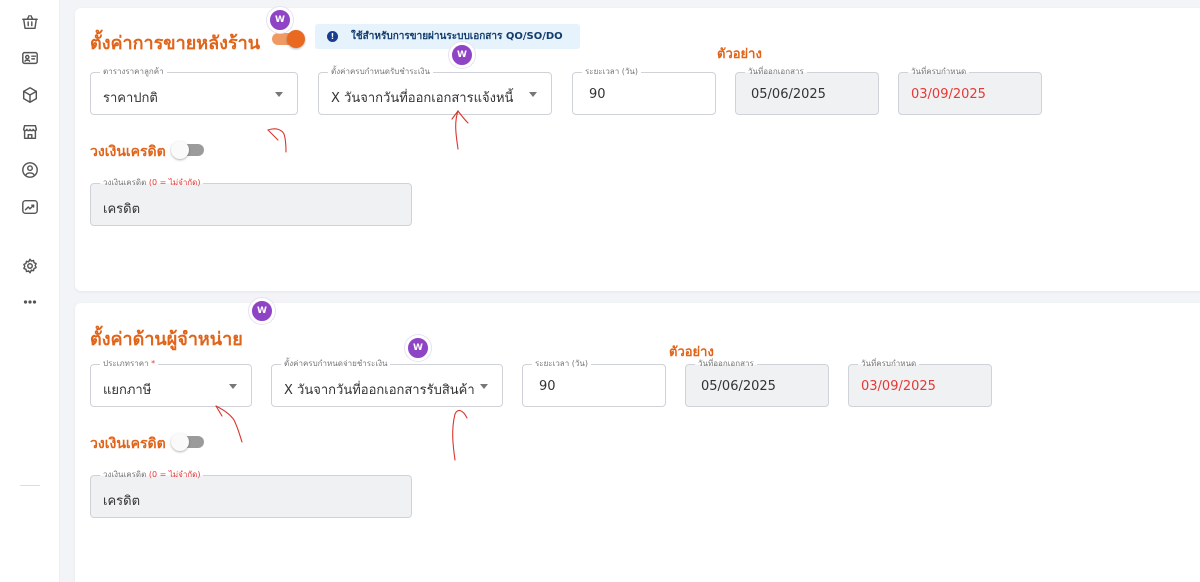 Image resolution: width=1200 pixels, height=582 pixels. Describe the element at coordinates (127, 390) in the screenshot. I see `field-value: แยกภาษี` at that location.